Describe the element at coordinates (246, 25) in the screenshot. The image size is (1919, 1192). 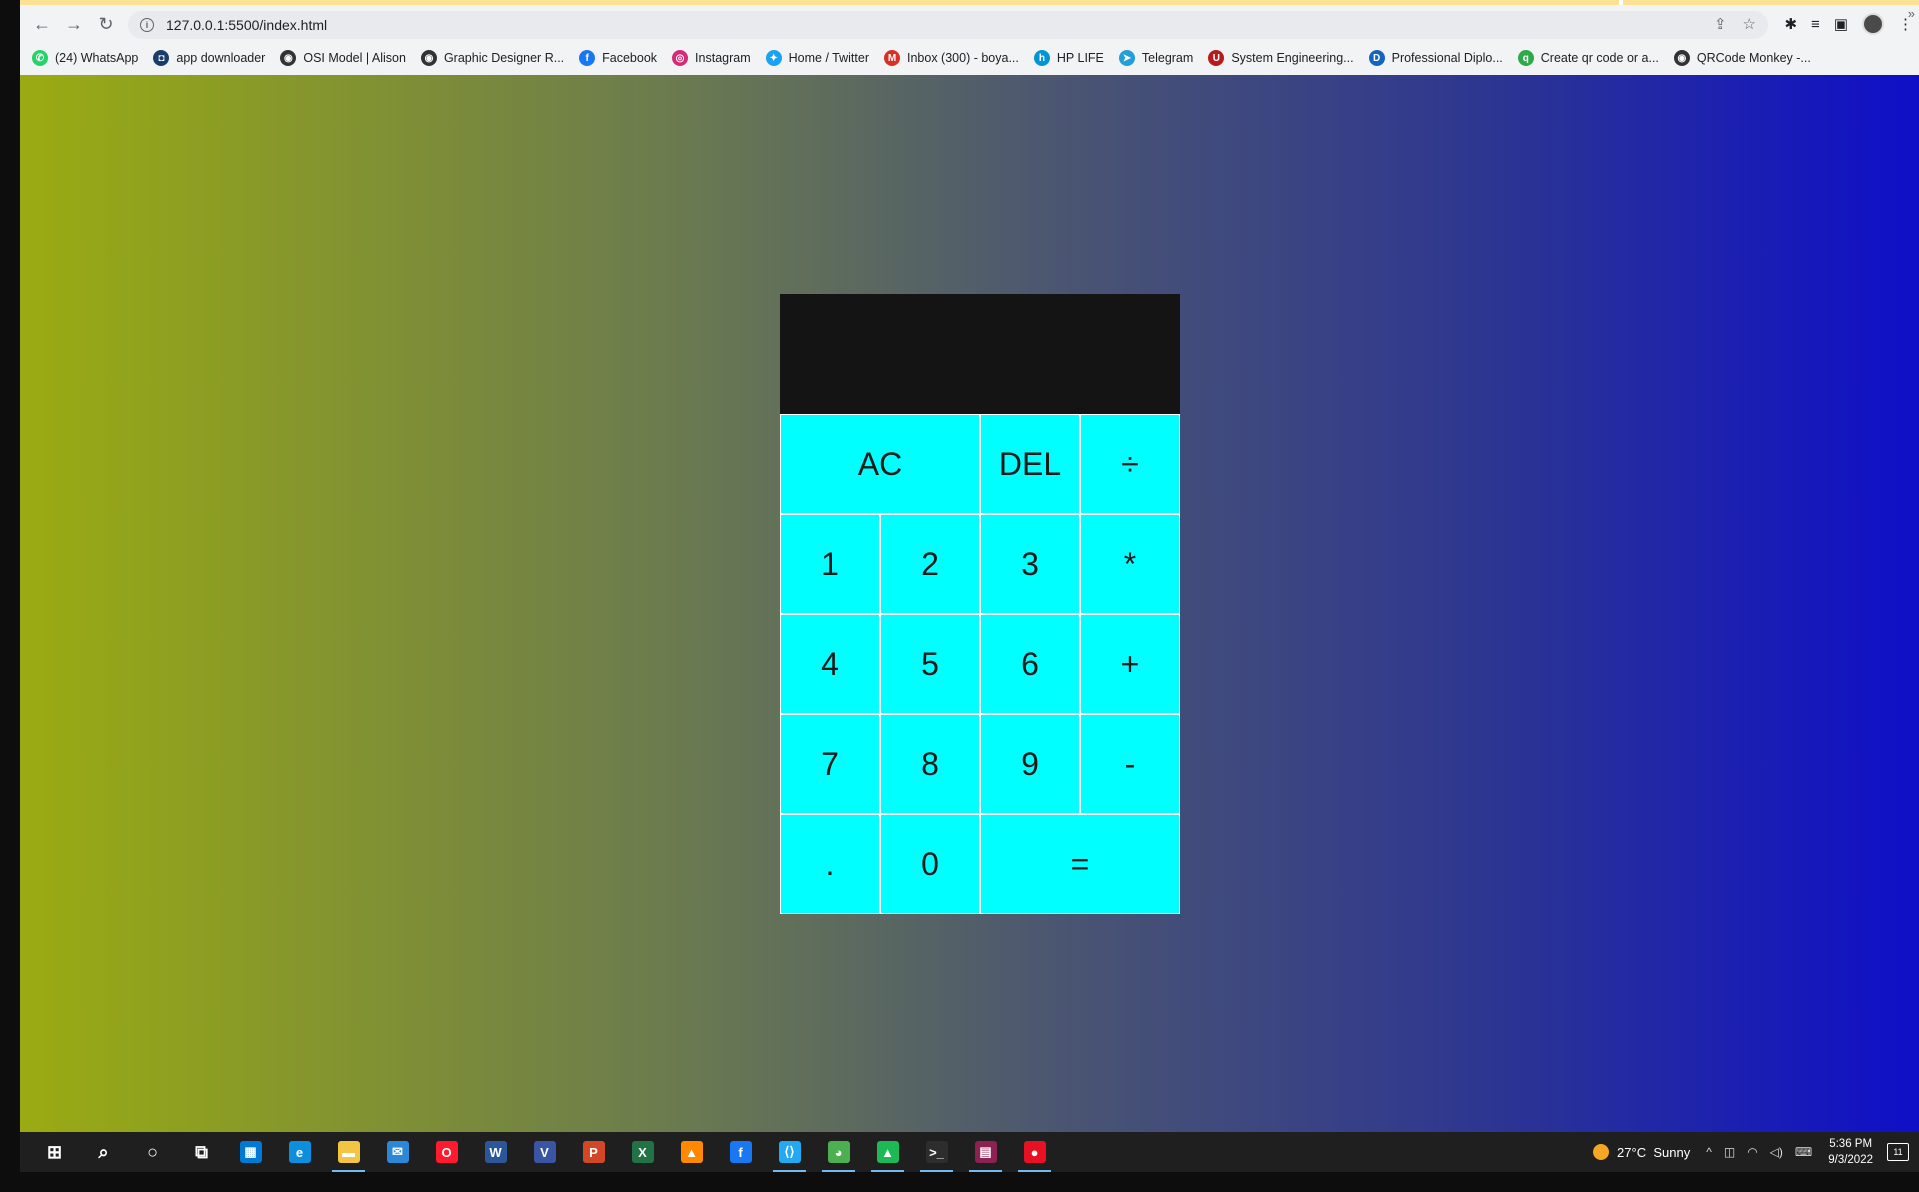
I see `address-url: 127.0.0.1:5500/index.html` at that location.